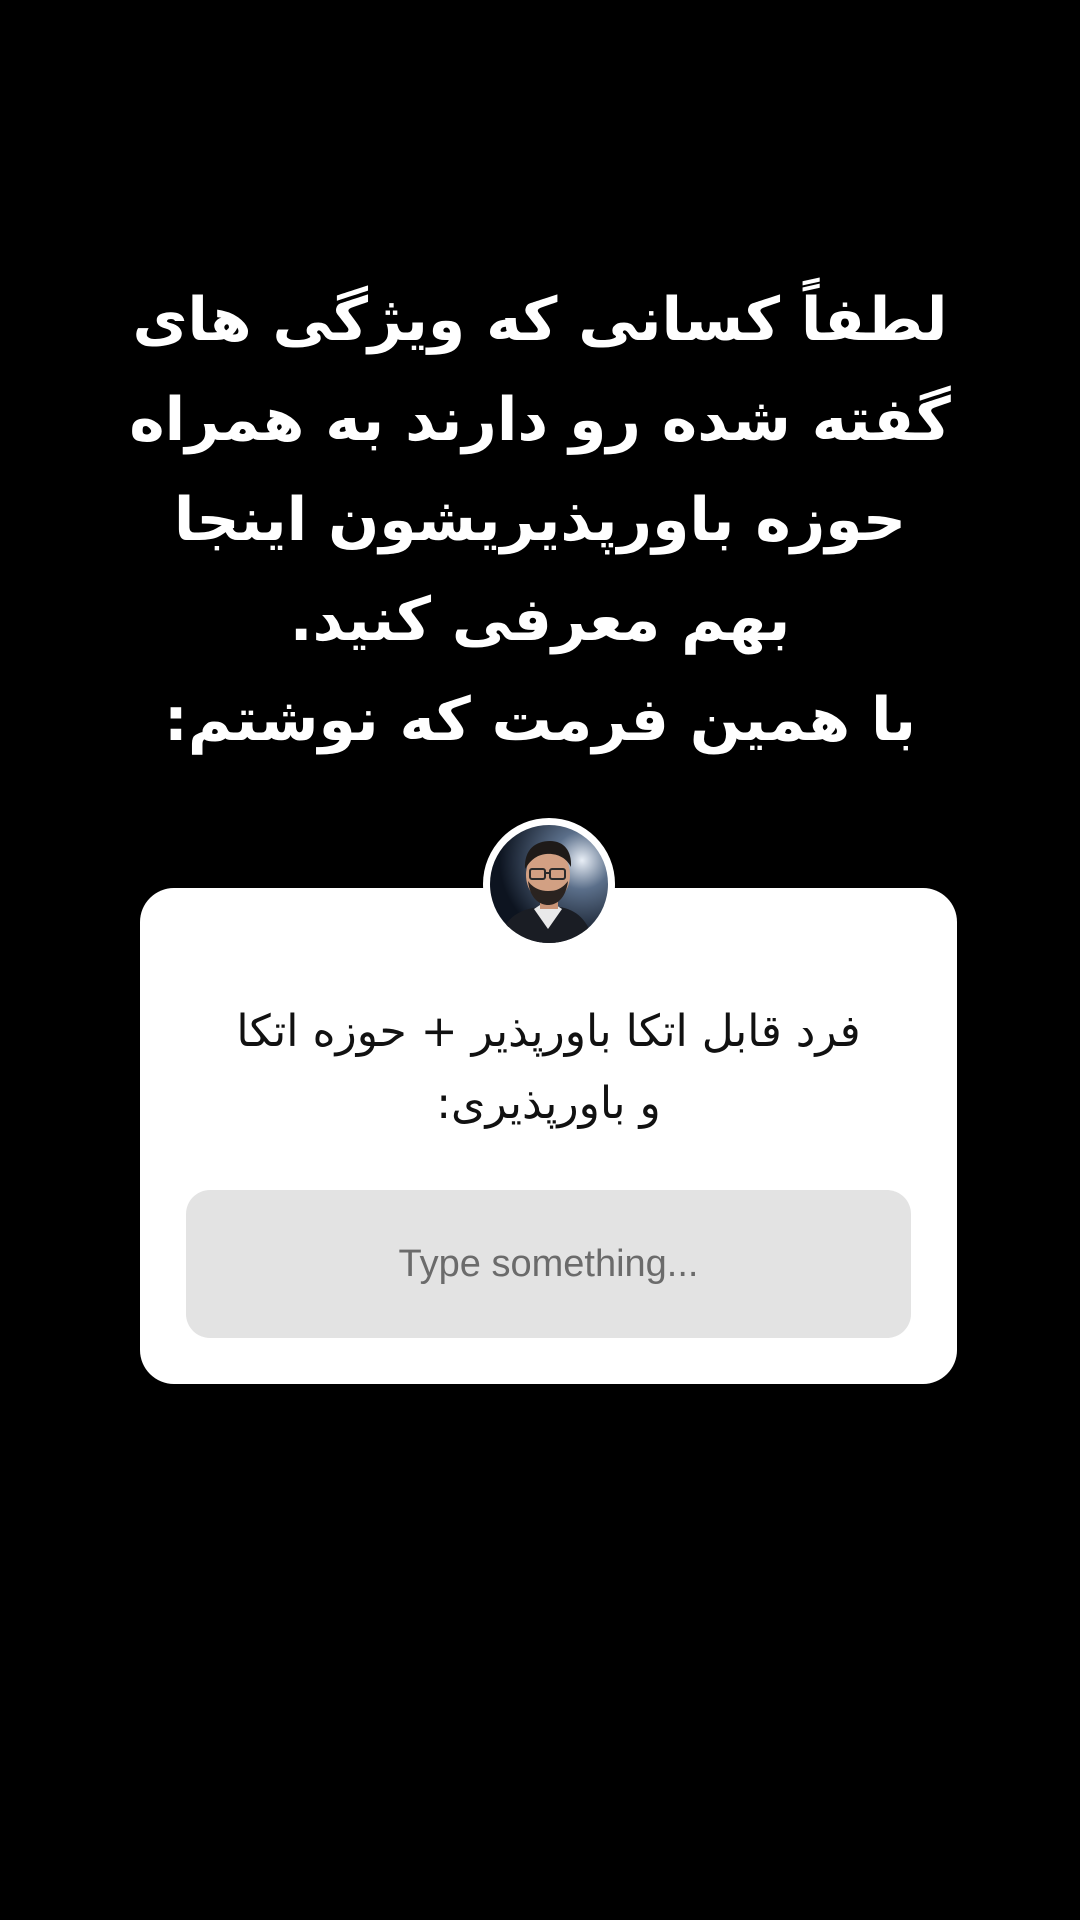  Describe the element at coordinates (540, 720) in the screenshot. I see `headline-line: با همین فرمت که نوشتم:` at that location.